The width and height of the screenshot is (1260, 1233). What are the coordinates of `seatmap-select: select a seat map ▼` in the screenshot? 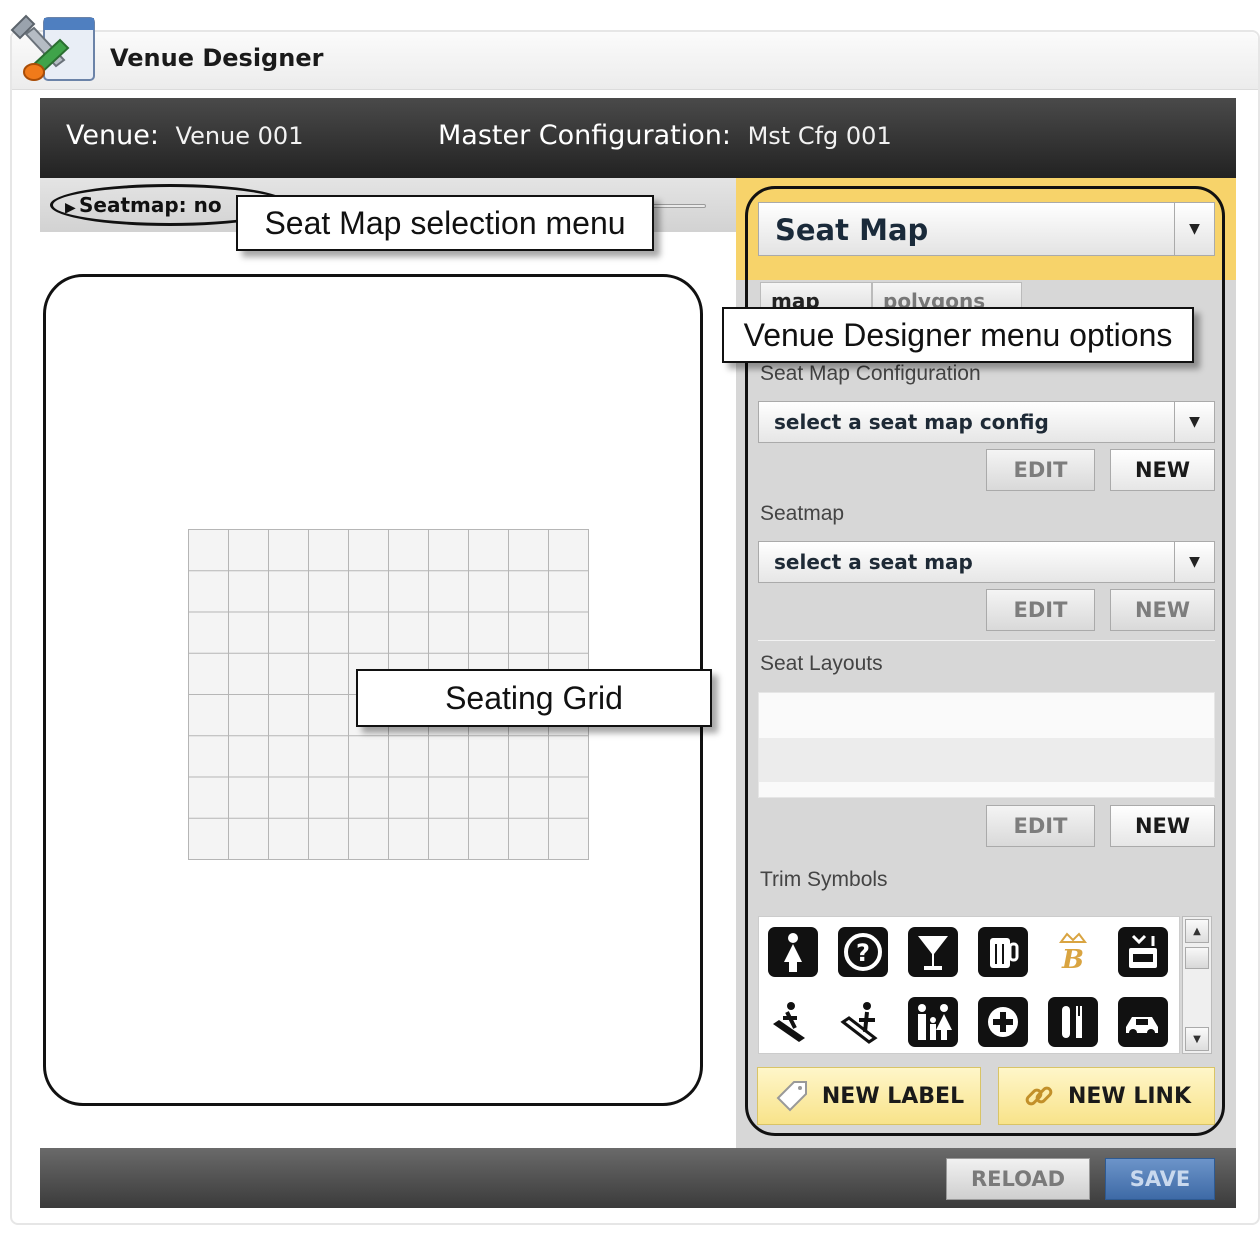 It's located at (986, 562).